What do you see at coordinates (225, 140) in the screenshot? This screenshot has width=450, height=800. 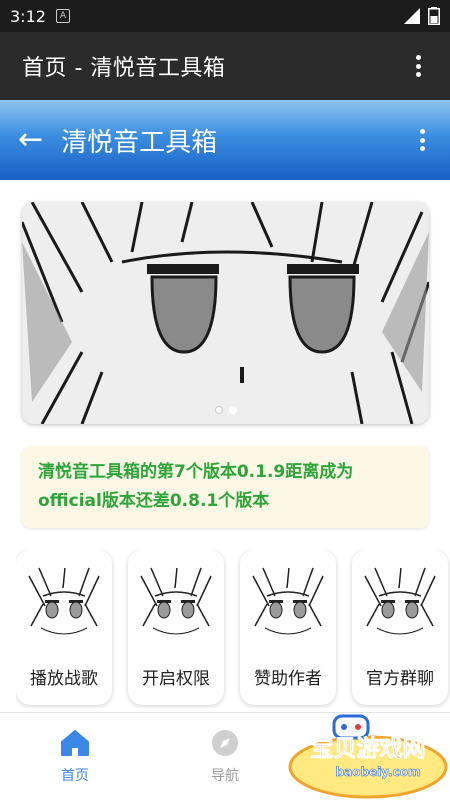 I see `page-header: ← 清悦音工具箱` at bounding box center [225, 140].